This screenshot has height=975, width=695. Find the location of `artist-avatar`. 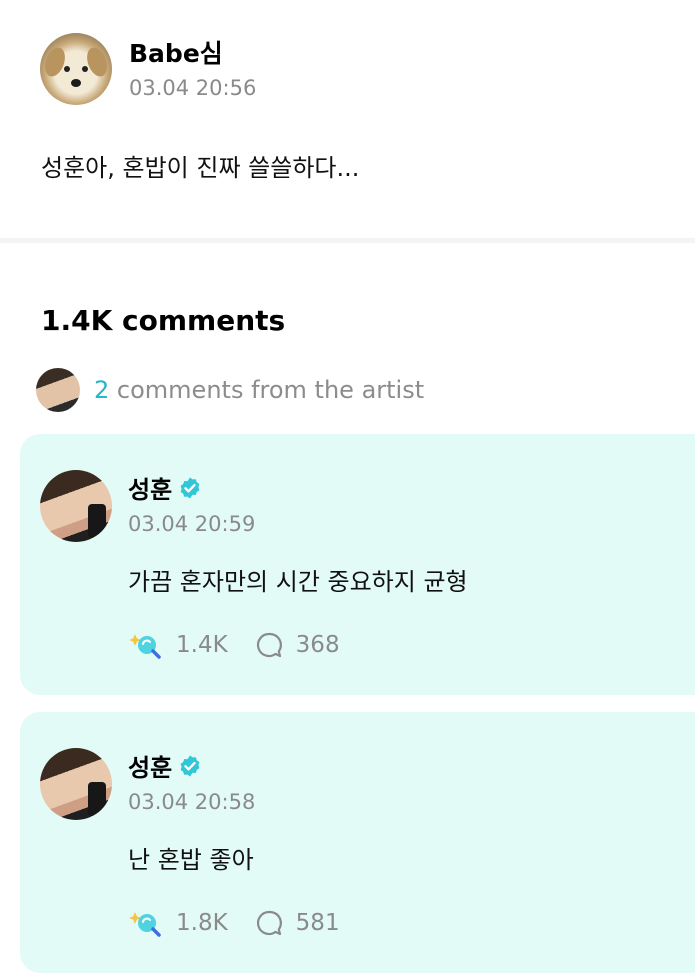

artist-avatar is located at coordinates (58, 390).